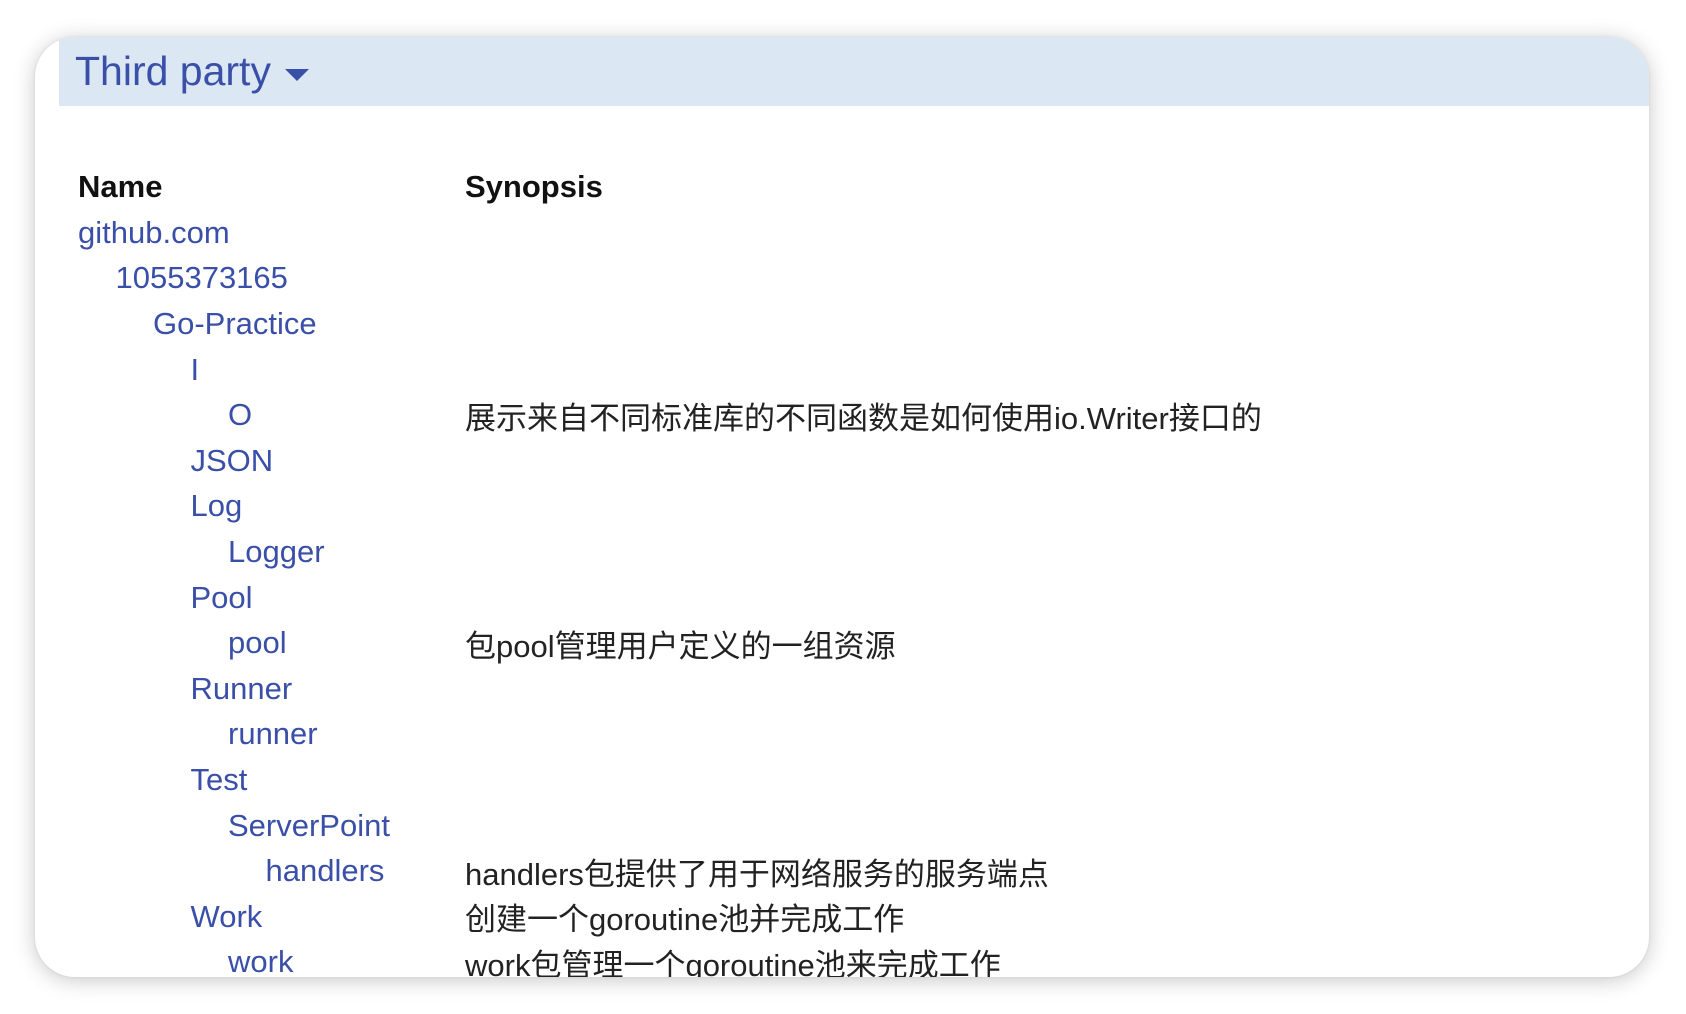 This screenshot has width=1686, height=1014. I want to click on package-name-cell: O, so click(271, 415).